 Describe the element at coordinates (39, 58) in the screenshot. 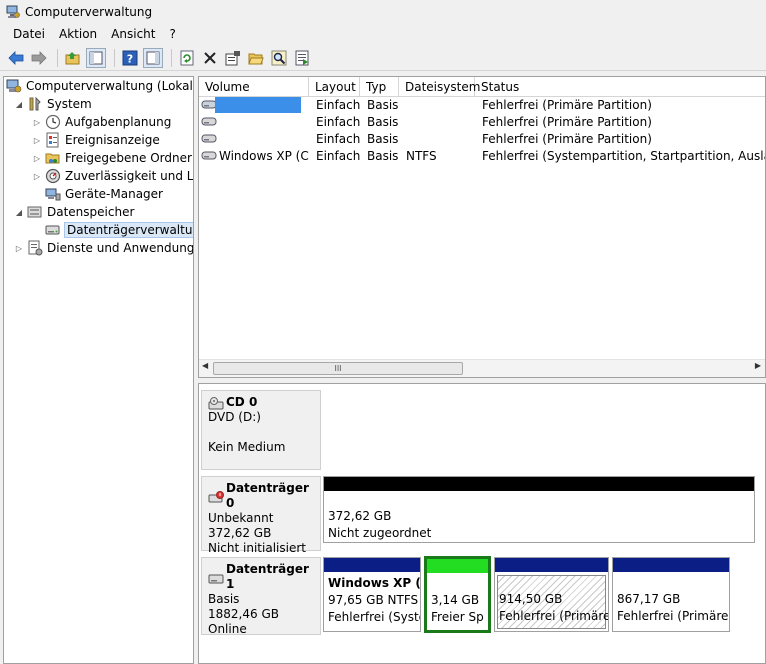

I see `forward-icon` at that location.